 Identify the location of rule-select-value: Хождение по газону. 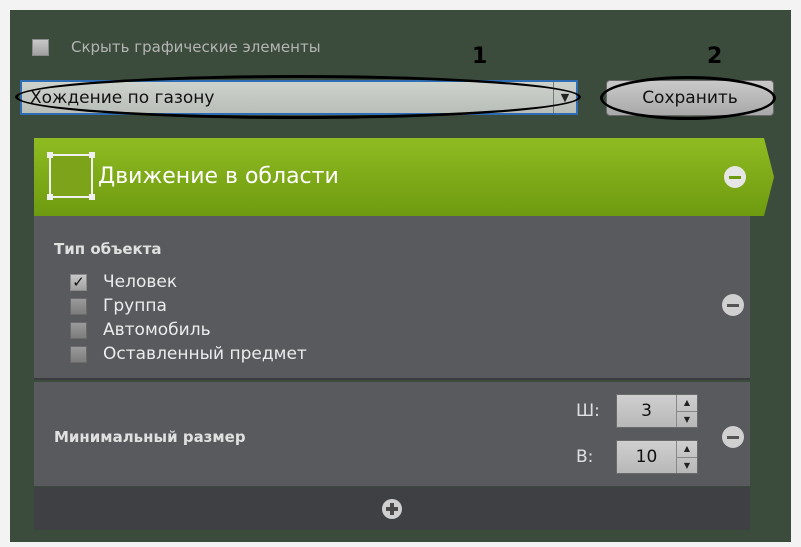
(122, 97).